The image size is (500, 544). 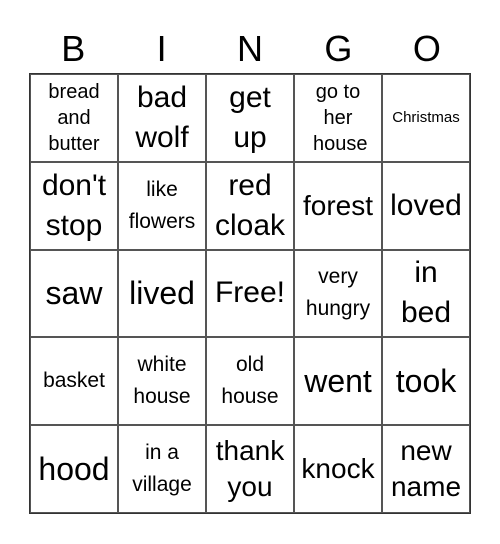 I want to click on cell-text: went, so click(x=338, y=381).